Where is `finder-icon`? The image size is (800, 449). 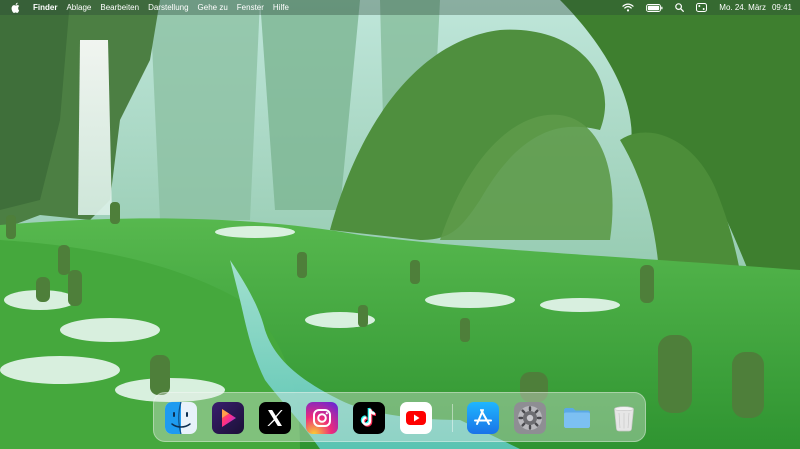
finder-icon is located at coordinates (181, 418).